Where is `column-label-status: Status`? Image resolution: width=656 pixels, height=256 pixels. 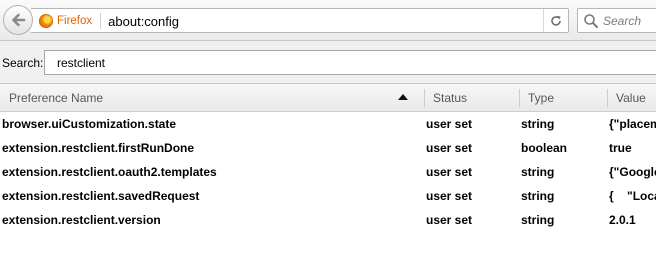 column-label-status: Status is located at coordinates (450, 98).